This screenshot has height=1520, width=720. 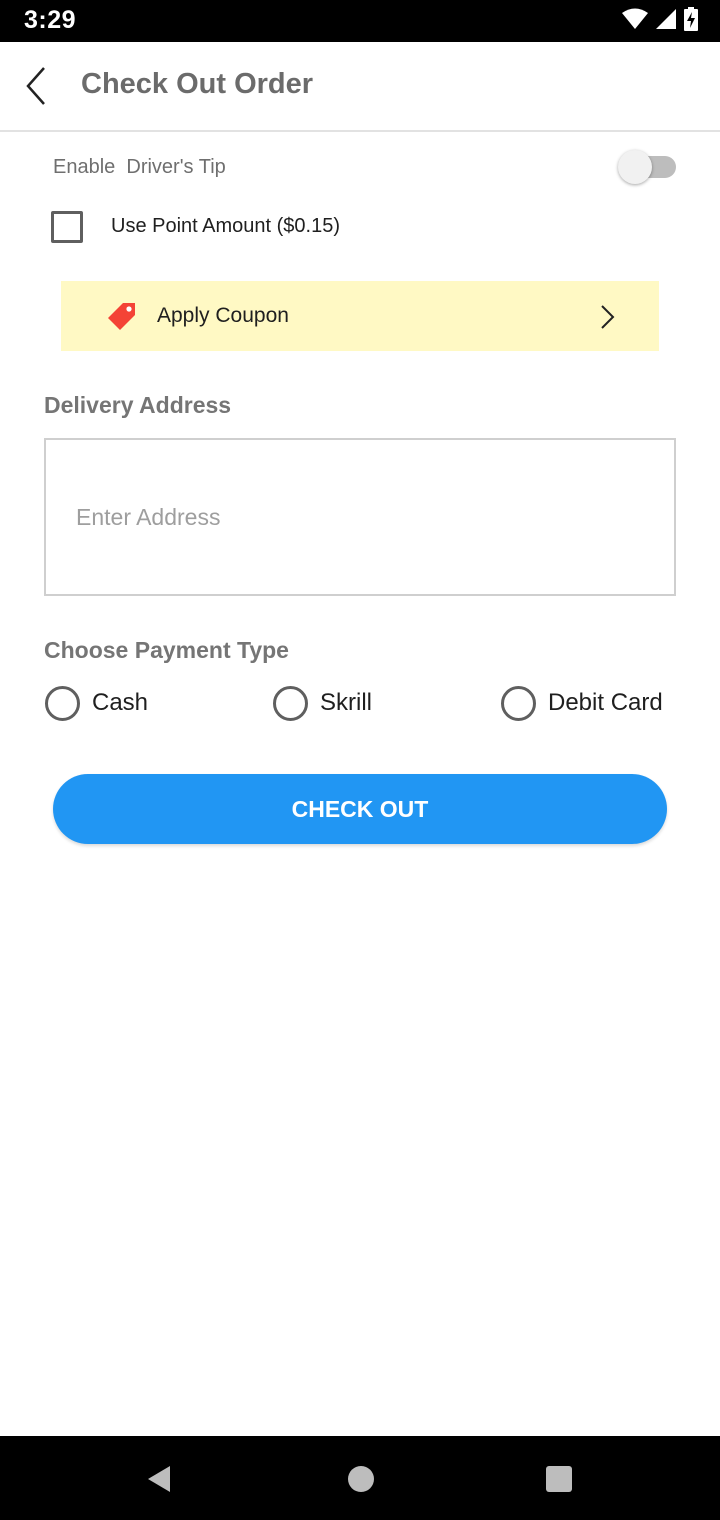 I want to click on address-box, so click(x=360, y=517).